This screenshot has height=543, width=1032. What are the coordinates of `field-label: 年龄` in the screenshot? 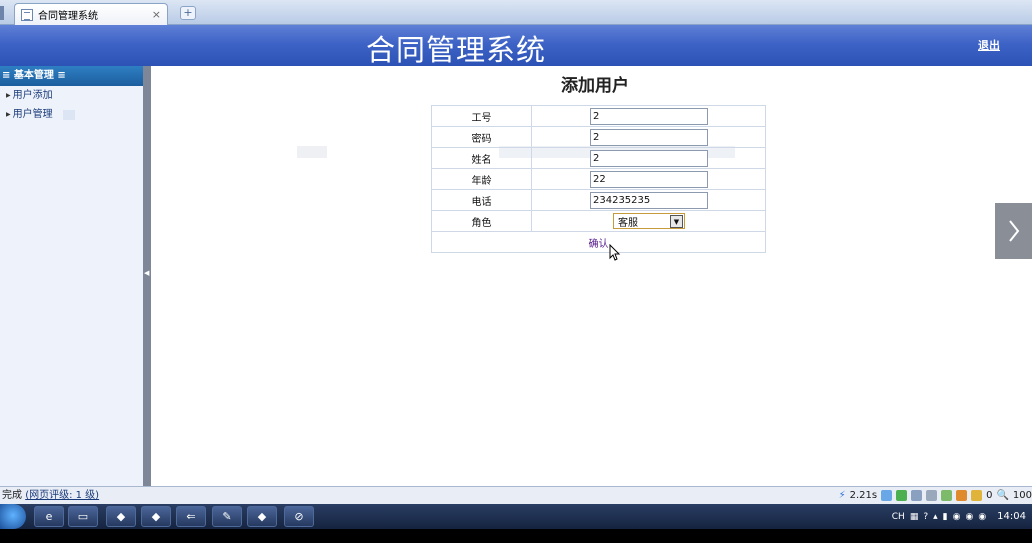 It's located at (481, 179).